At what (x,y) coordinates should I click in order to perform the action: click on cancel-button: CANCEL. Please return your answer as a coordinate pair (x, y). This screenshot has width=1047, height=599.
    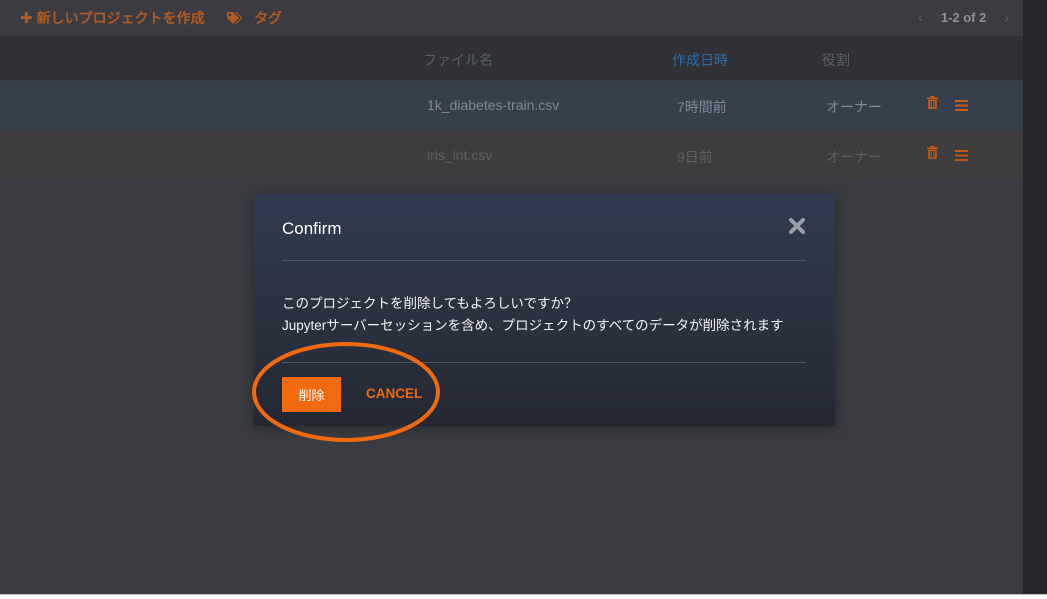
    Looking at the image, I should click on (394, 393).